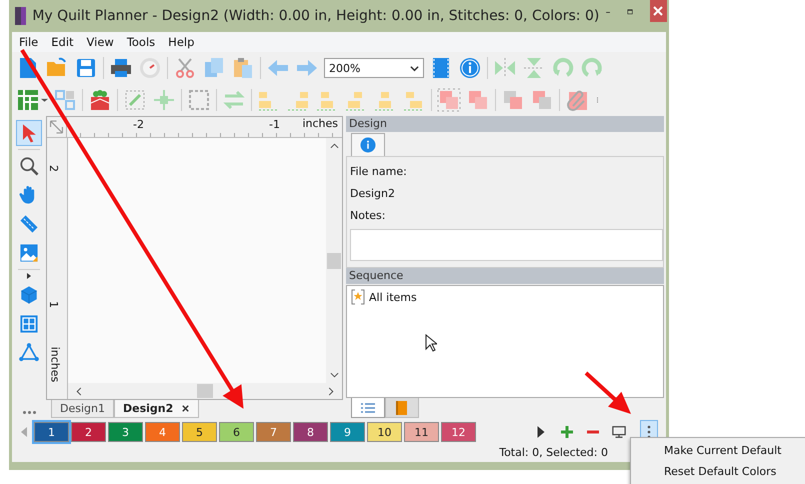  Describe the element at coordinates (100, 100) in the screenshot. I see `gift-box-icon` at that location.